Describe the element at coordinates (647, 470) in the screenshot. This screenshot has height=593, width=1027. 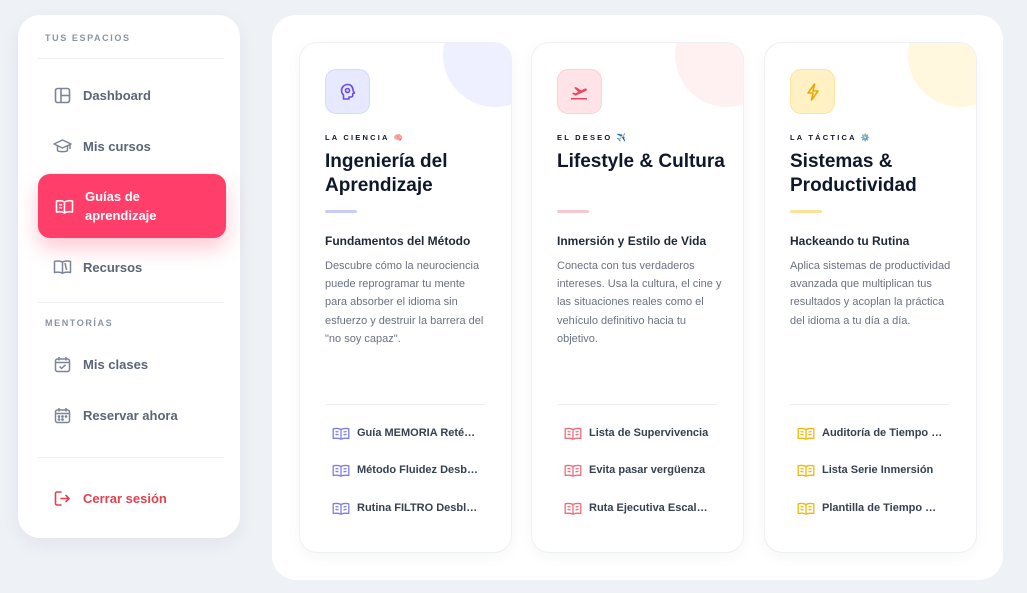
I see `resource-label: Evita pasar vergüenza` at that location.